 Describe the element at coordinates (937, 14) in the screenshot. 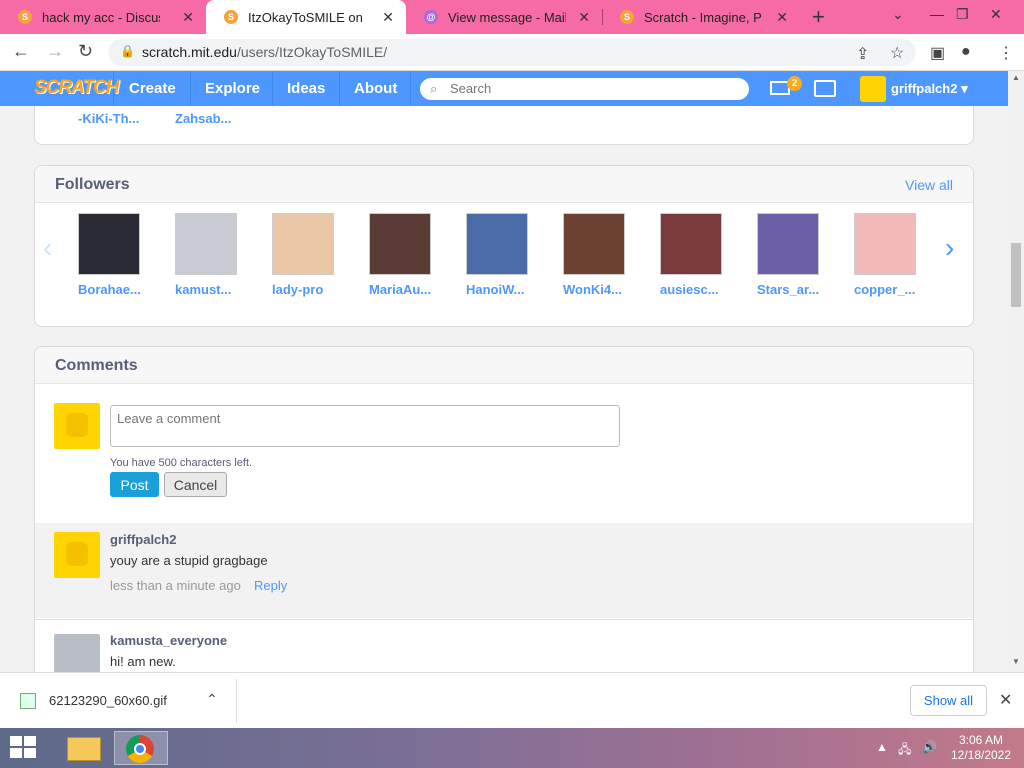

I see `minimize-icon: —` at that location.